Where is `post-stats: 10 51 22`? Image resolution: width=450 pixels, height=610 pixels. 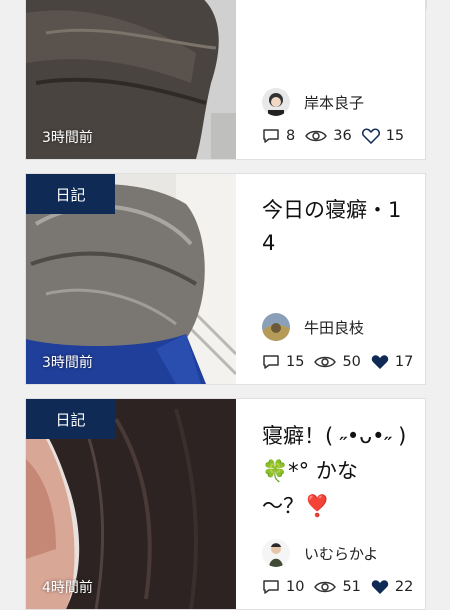
post-stats: 10 51 22 is located at coordinates (342, 587).